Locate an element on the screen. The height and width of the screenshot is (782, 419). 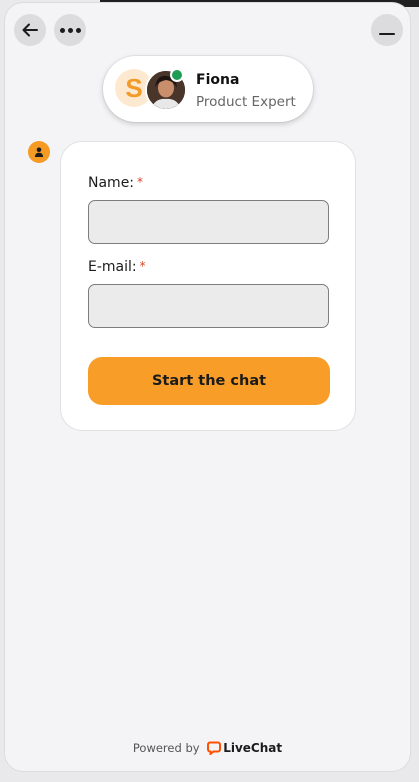
agent-name: Fiona is located at coordinates (218, 80).